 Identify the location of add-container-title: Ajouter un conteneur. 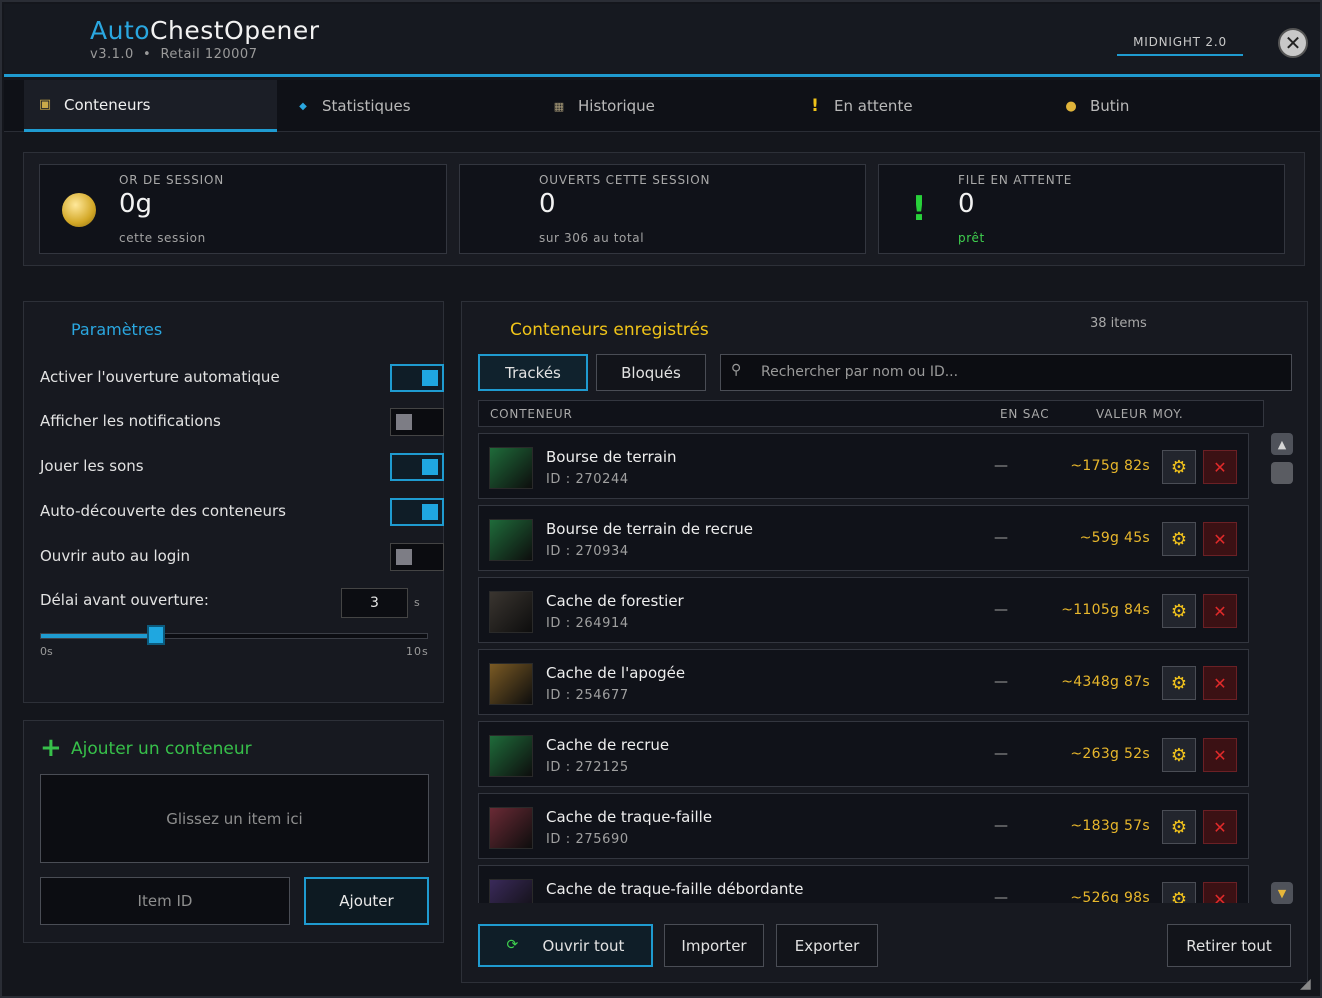
(161, 749).